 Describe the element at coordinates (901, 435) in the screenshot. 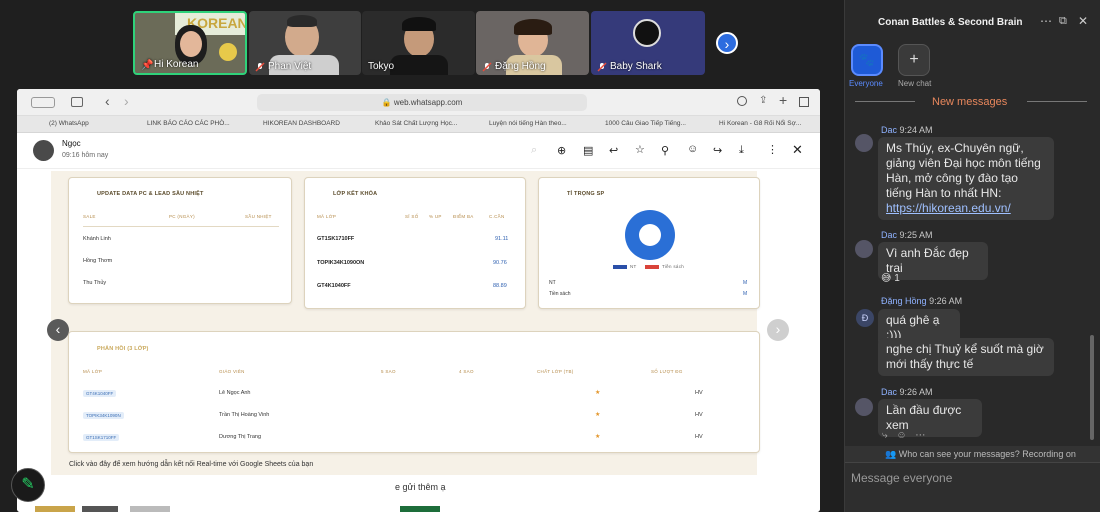

I see `react-icon: ☺` at that location.